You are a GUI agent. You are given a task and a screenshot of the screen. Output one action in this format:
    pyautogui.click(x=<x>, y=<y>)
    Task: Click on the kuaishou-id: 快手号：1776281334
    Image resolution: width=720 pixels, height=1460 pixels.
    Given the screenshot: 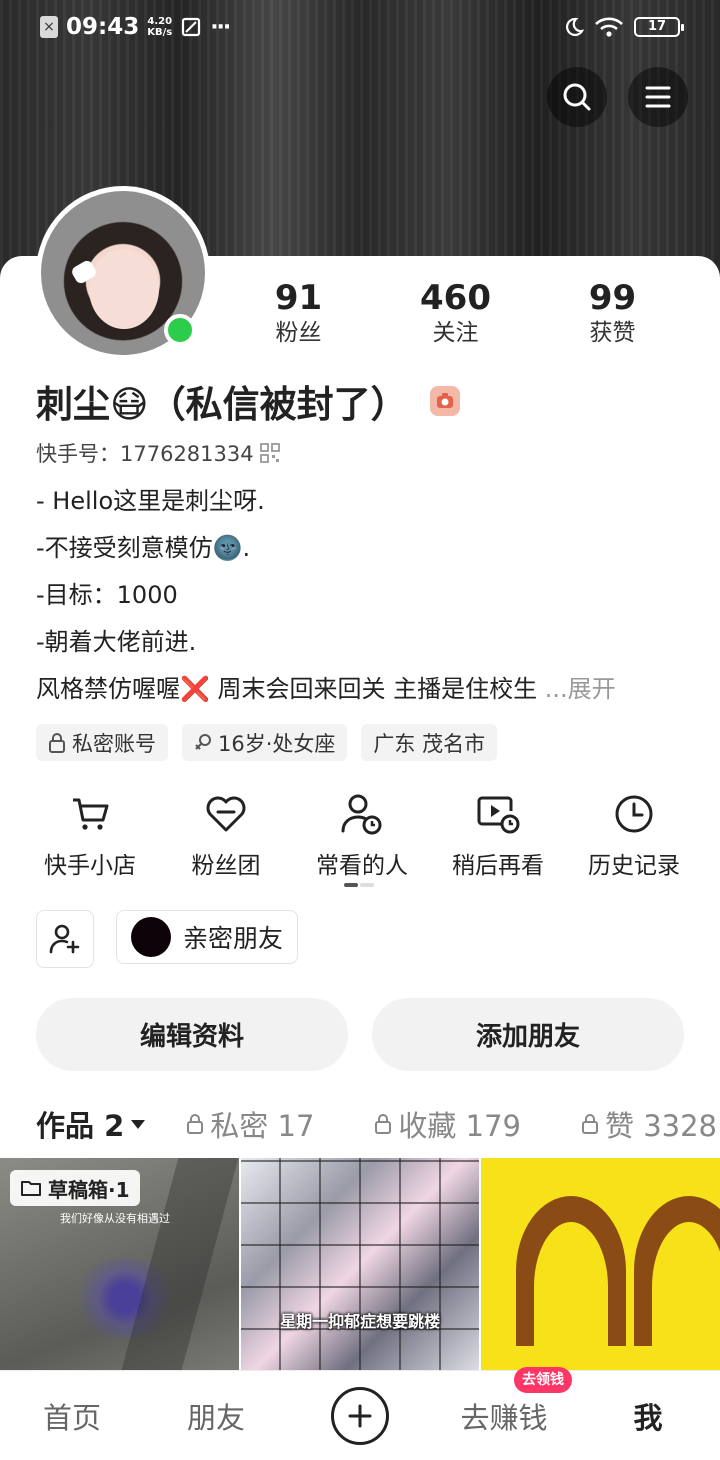 What is the action you would take?
    pyautogui.click(x=158, y=453)
    